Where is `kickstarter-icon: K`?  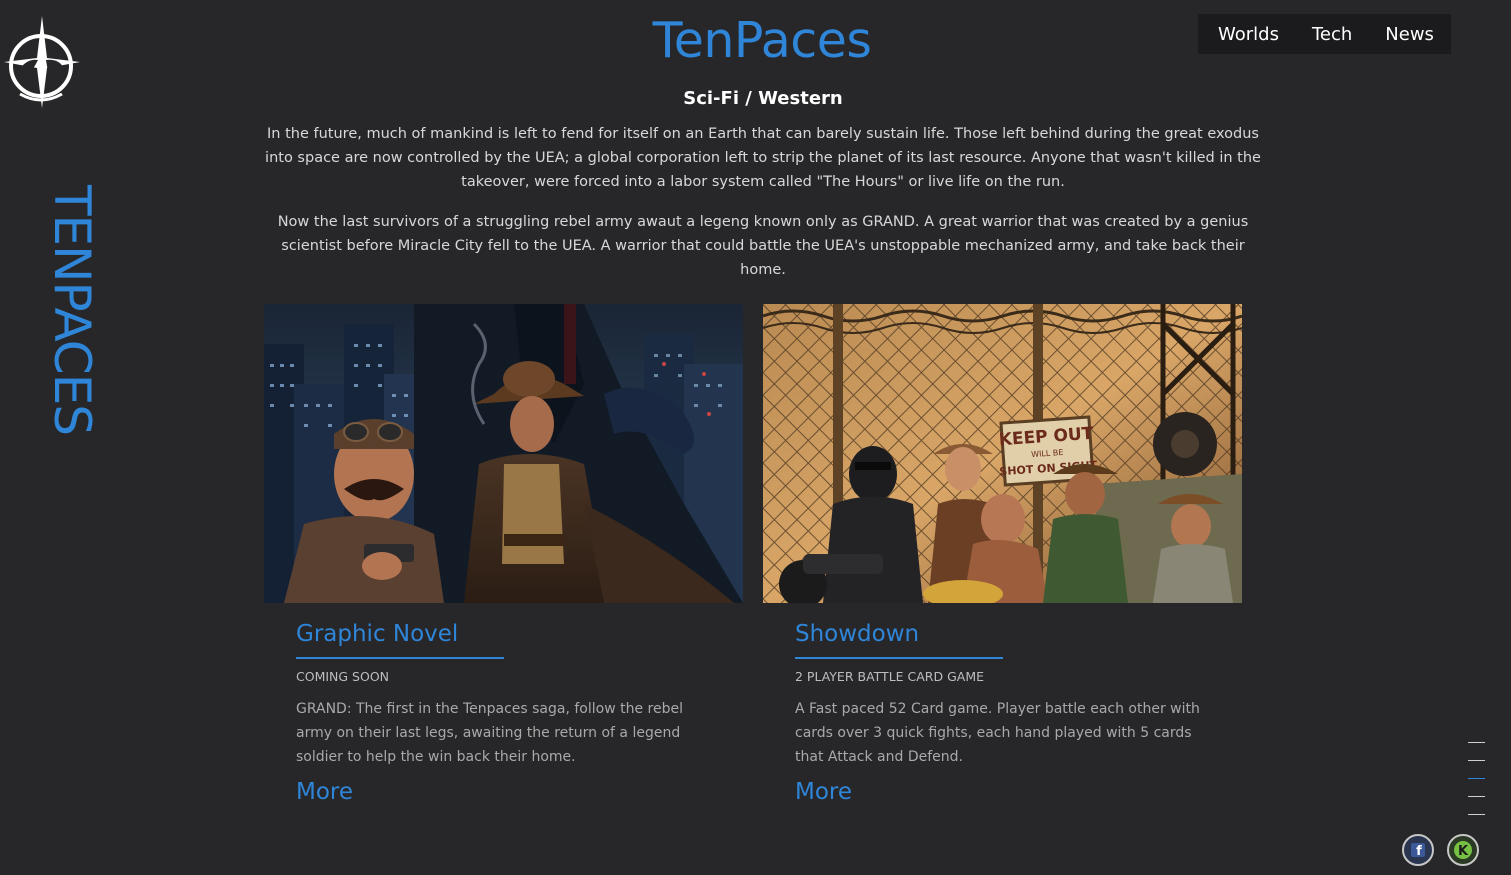 kickstarter-icon: K is located at coordinates (1463, 850).